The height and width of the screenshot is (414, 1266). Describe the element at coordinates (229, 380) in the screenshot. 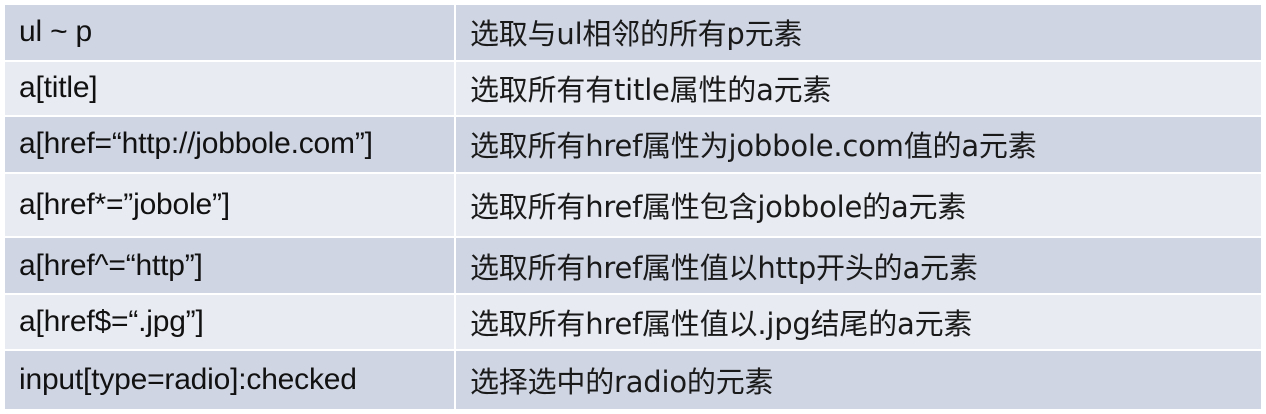

I see `selector-cell: input[type=radio]:checked` at that location.